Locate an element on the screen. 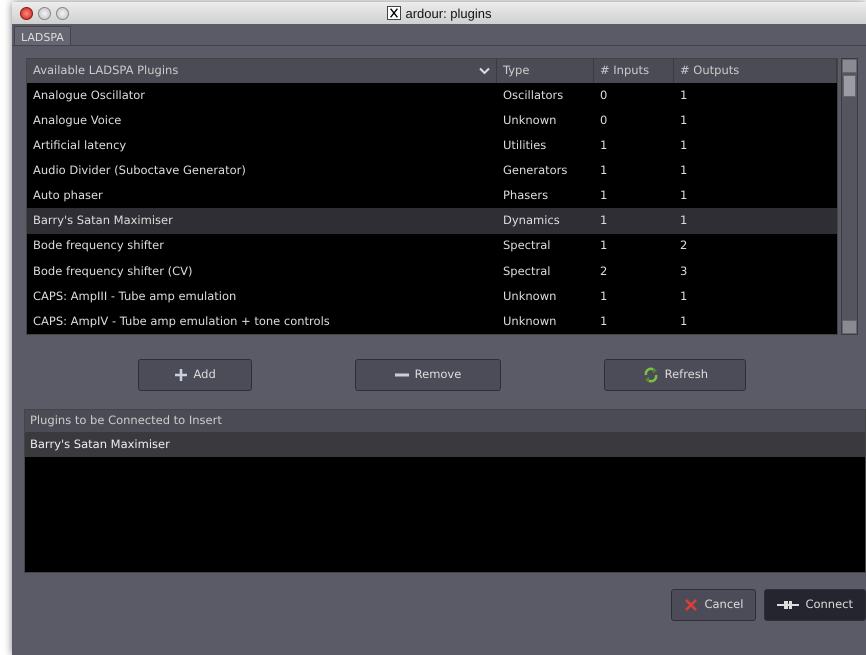 The height and width of the screenshot is (655, 866). chevron-down-icon is located at coordinates (484, 71).